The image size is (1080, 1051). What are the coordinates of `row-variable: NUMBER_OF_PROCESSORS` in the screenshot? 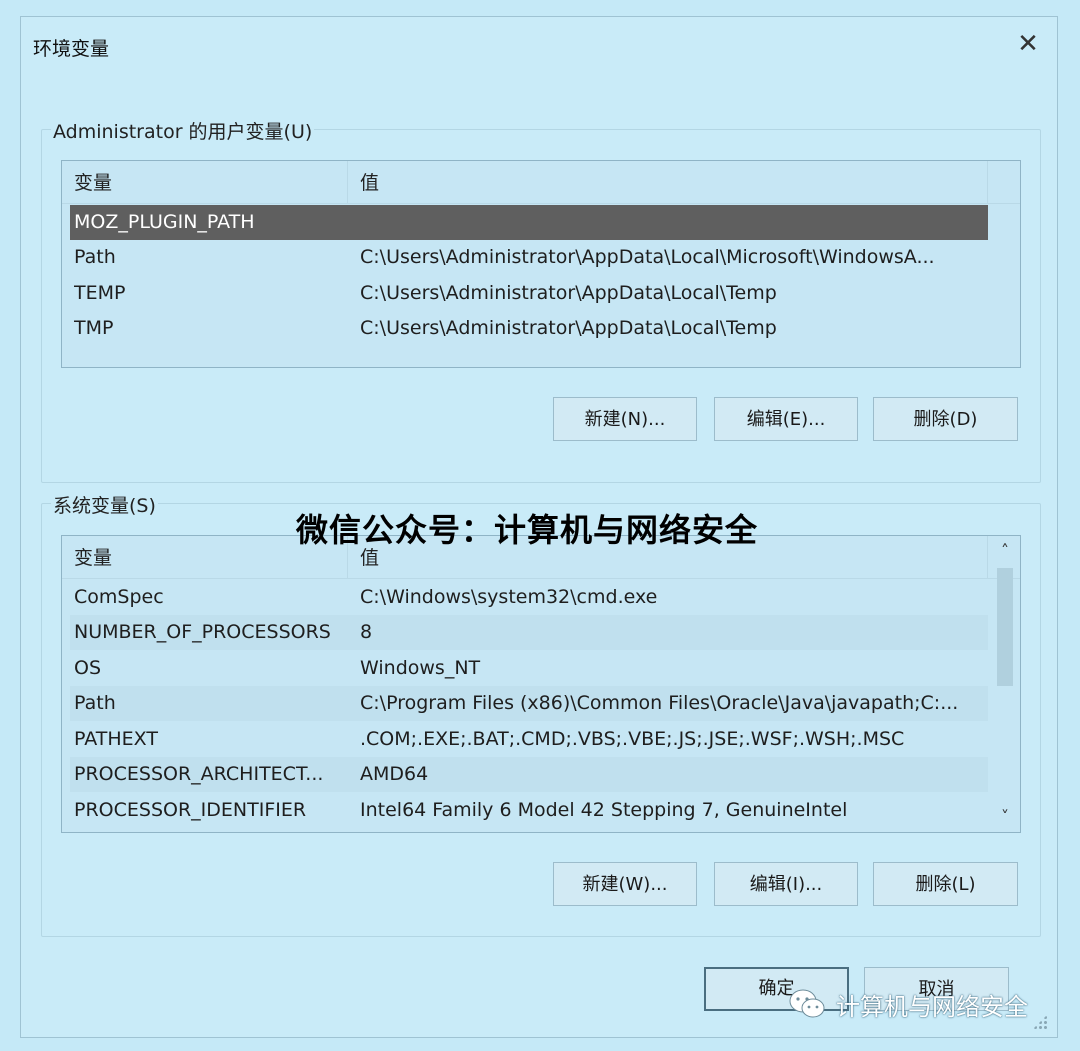 It's located at (202, 632).